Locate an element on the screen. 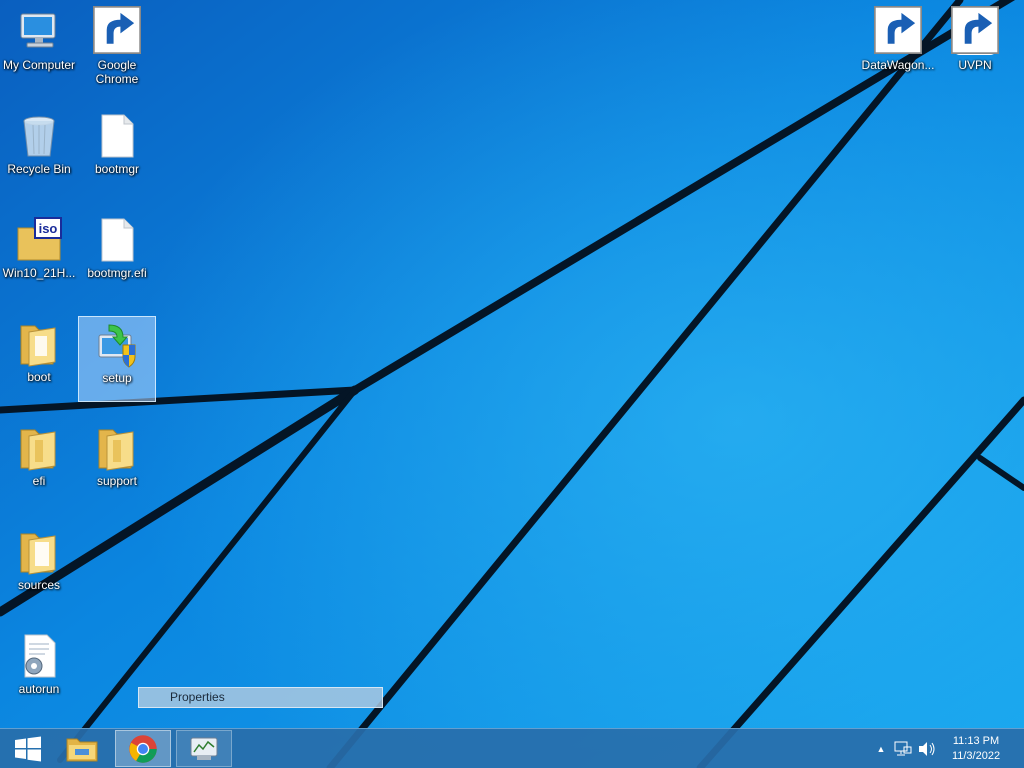 The image size is (1024, 768). desktop-icon-label: Recycle Bin is located at coordinates (39, 169).